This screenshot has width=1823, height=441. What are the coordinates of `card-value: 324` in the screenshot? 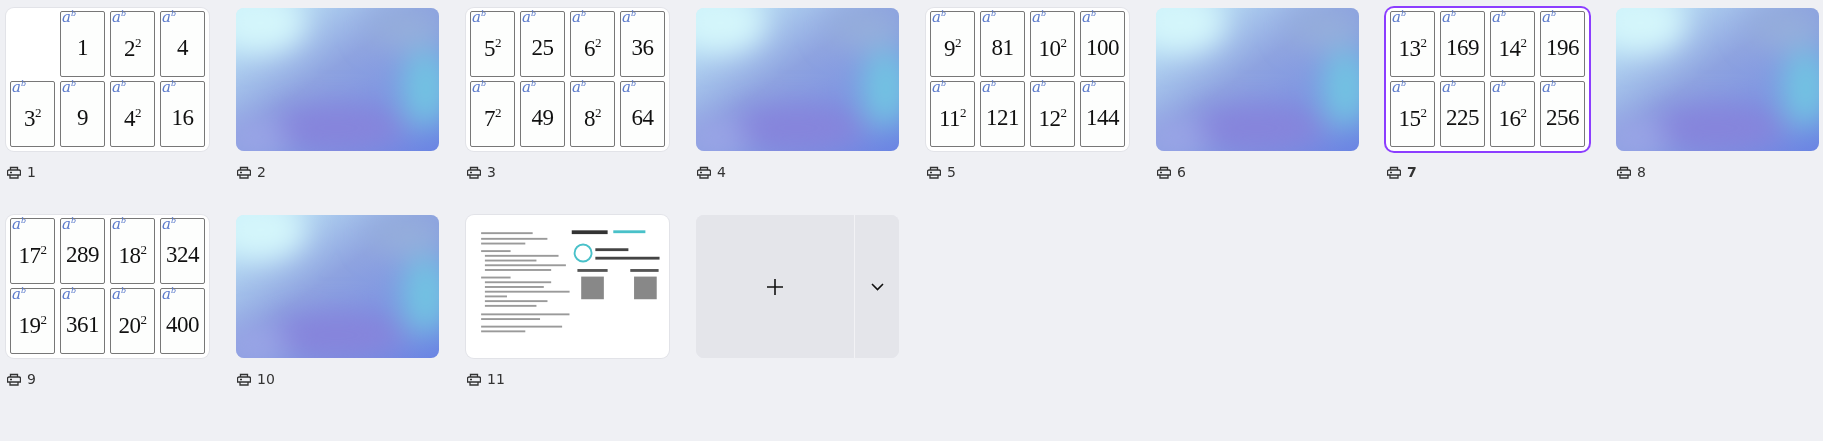 It's located at (182, 255).